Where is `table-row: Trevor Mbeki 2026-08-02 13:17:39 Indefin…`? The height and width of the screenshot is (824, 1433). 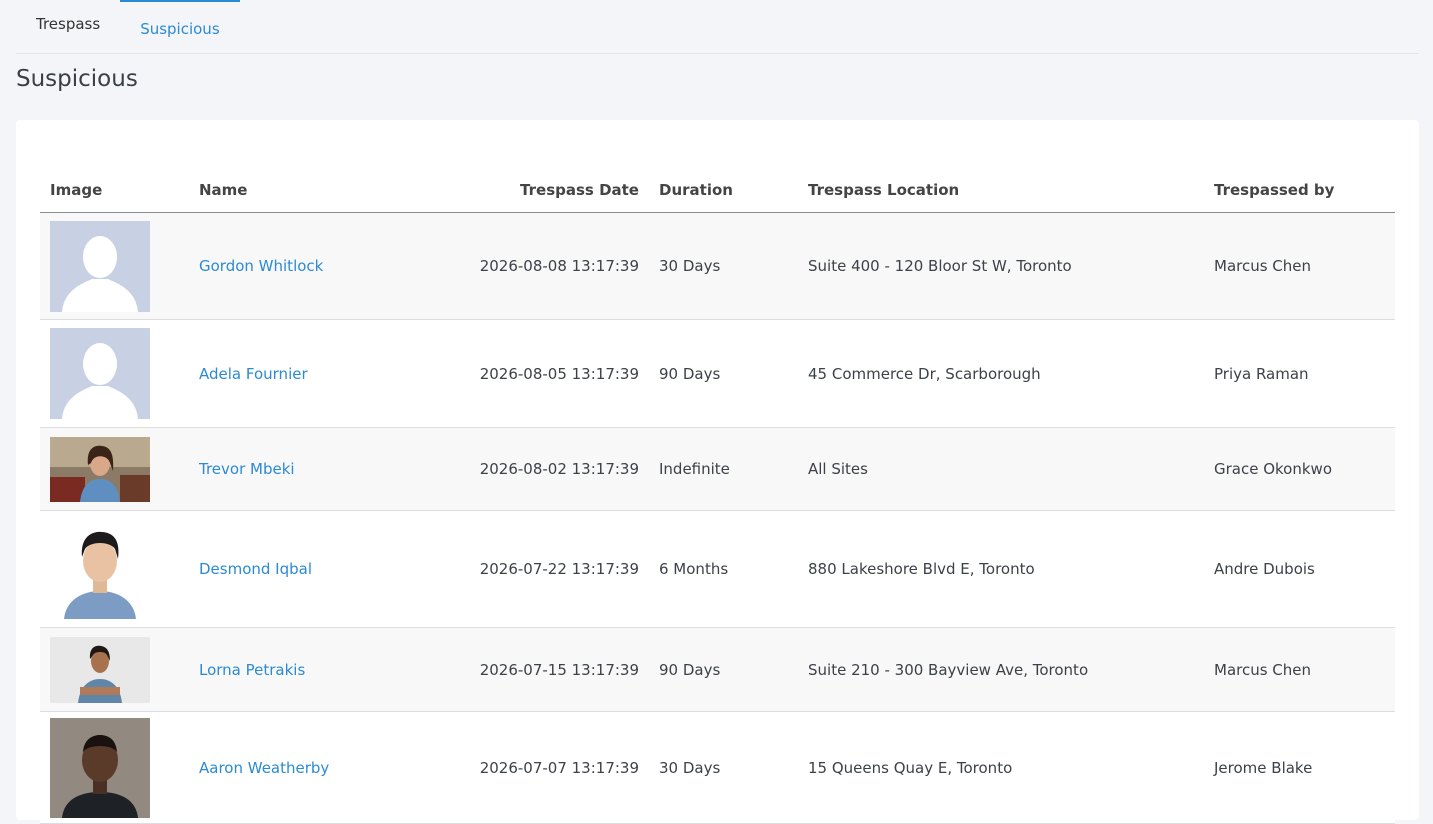
table-row: Trevor Mbeki 2026-08-02 13:17:39 Indefin… is located at coordinates (717, 469).